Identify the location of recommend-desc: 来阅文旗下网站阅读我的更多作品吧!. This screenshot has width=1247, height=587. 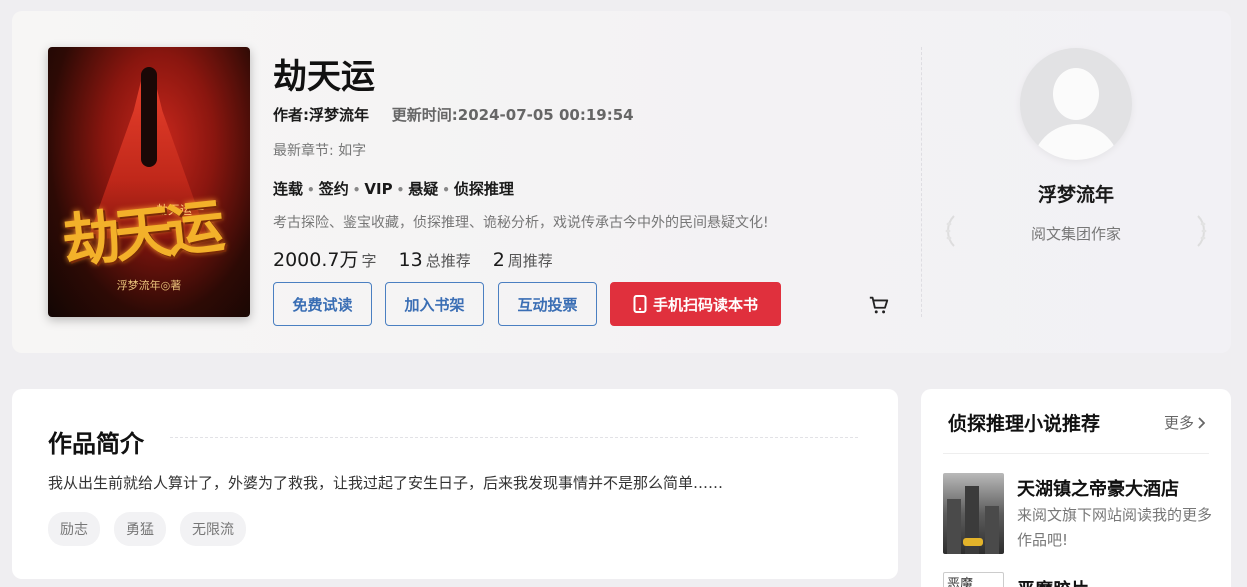
(1115, 527).